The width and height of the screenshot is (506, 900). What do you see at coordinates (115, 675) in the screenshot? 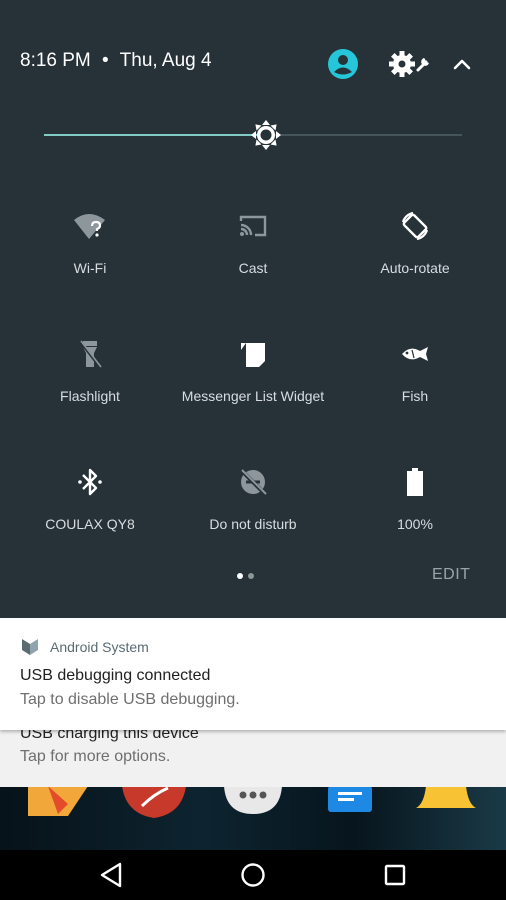
I see `notification-title: USB debugging connected` at bounding box center [115, 675].